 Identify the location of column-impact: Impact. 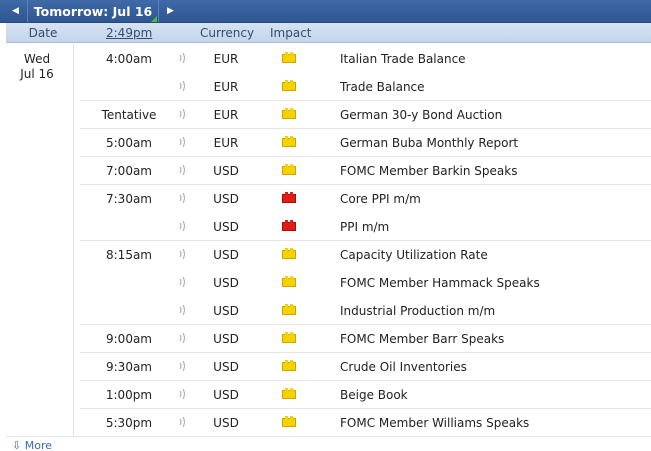
(291, 33).